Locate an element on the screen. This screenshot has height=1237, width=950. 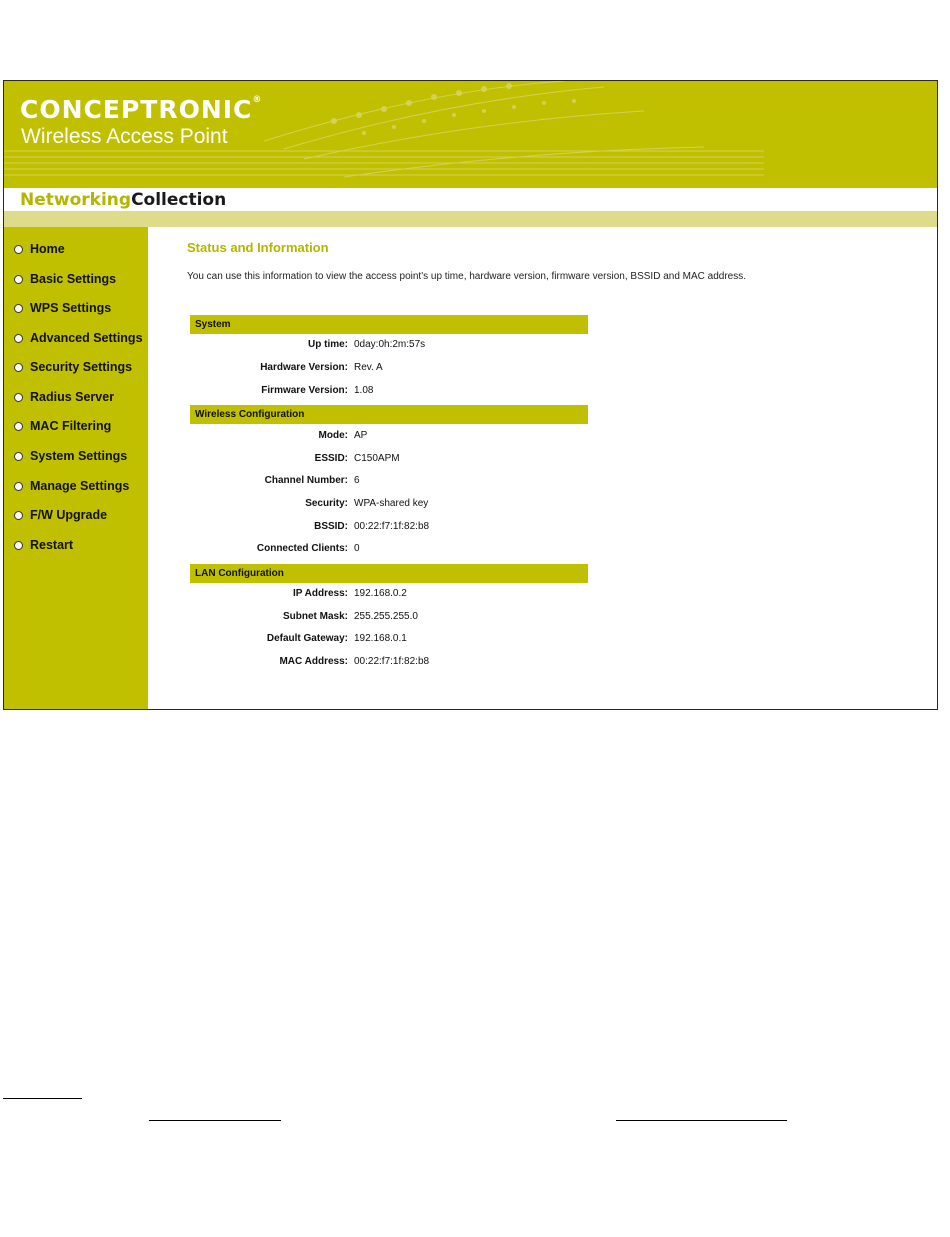
sidebar-item-fw-upgrade: F/W Upgrade is located at coordinates (60, 515).